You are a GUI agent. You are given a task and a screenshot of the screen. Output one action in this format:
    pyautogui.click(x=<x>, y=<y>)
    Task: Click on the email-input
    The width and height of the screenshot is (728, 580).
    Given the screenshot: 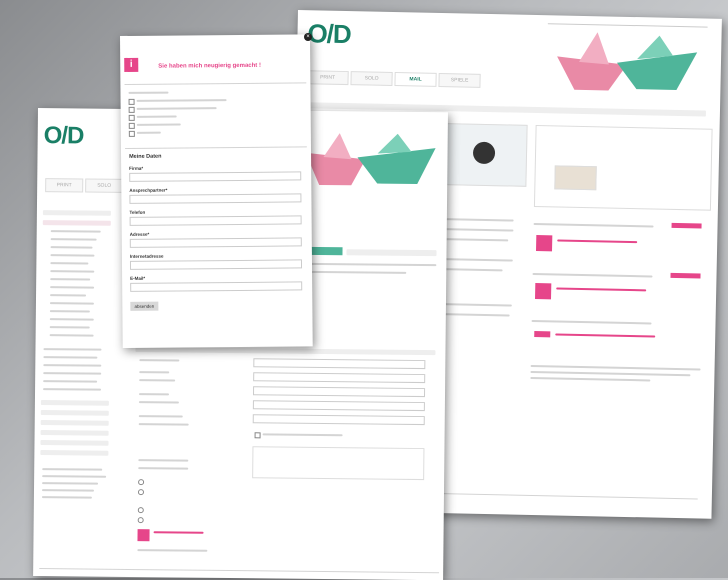 What is the action you would take?
    pyautogui.click(x=216, y=286)
    